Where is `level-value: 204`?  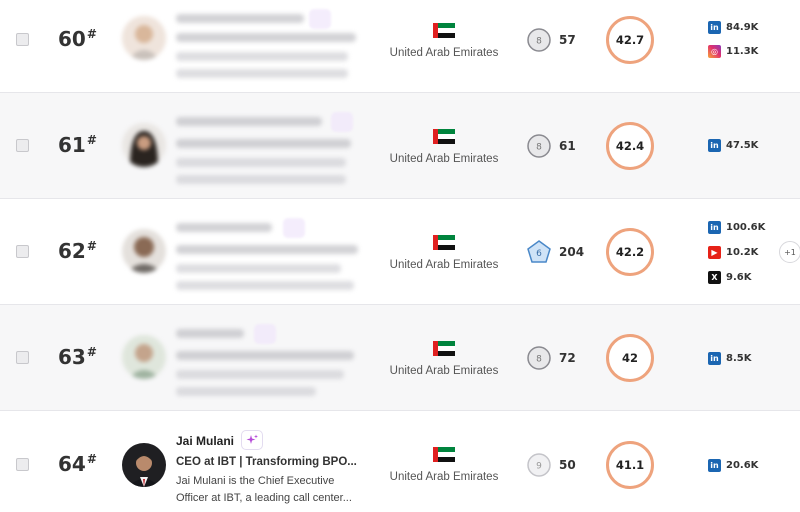
level-value: 204 is located at coordinates (572, 252).